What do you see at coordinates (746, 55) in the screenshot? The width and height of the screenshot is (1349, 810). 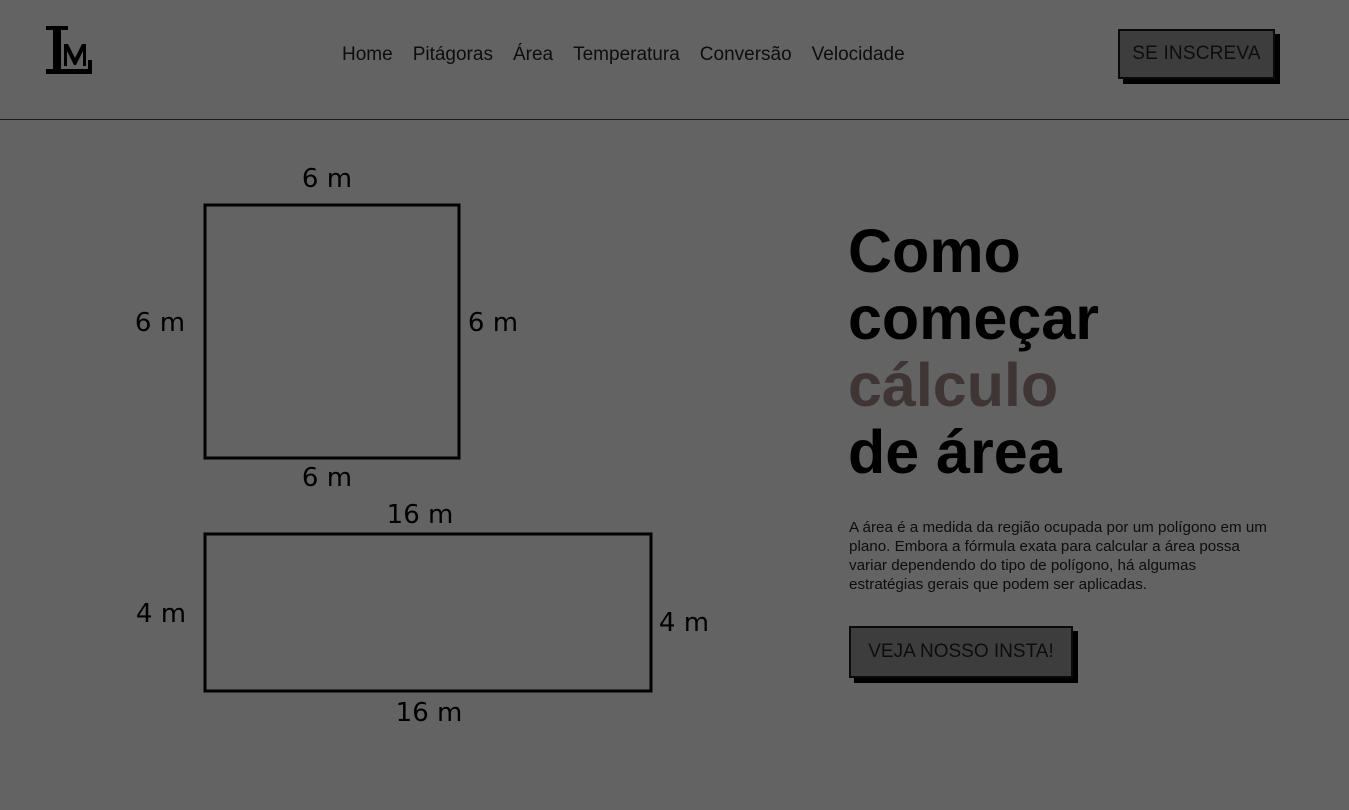 I see `nav-item-conversao: Conversão` at bounding box center [746, 55].